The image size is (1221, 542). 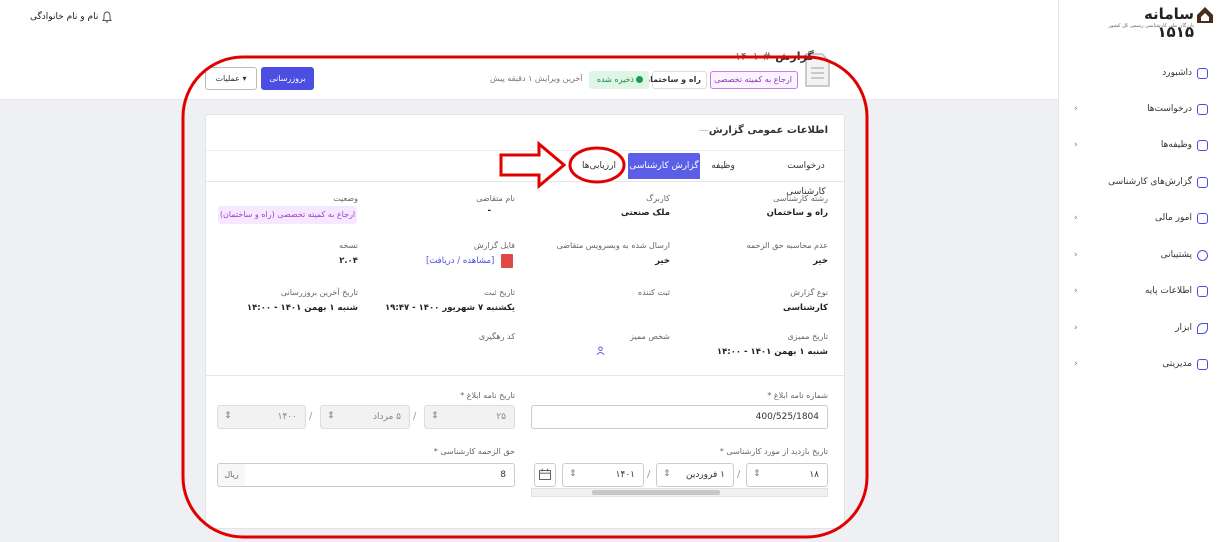 What do you see at coordinates (1140, 257) in the screenshot?
I see `sidebar-item-support: پشتیبانی ‹` at bounding box center [1140, 257].